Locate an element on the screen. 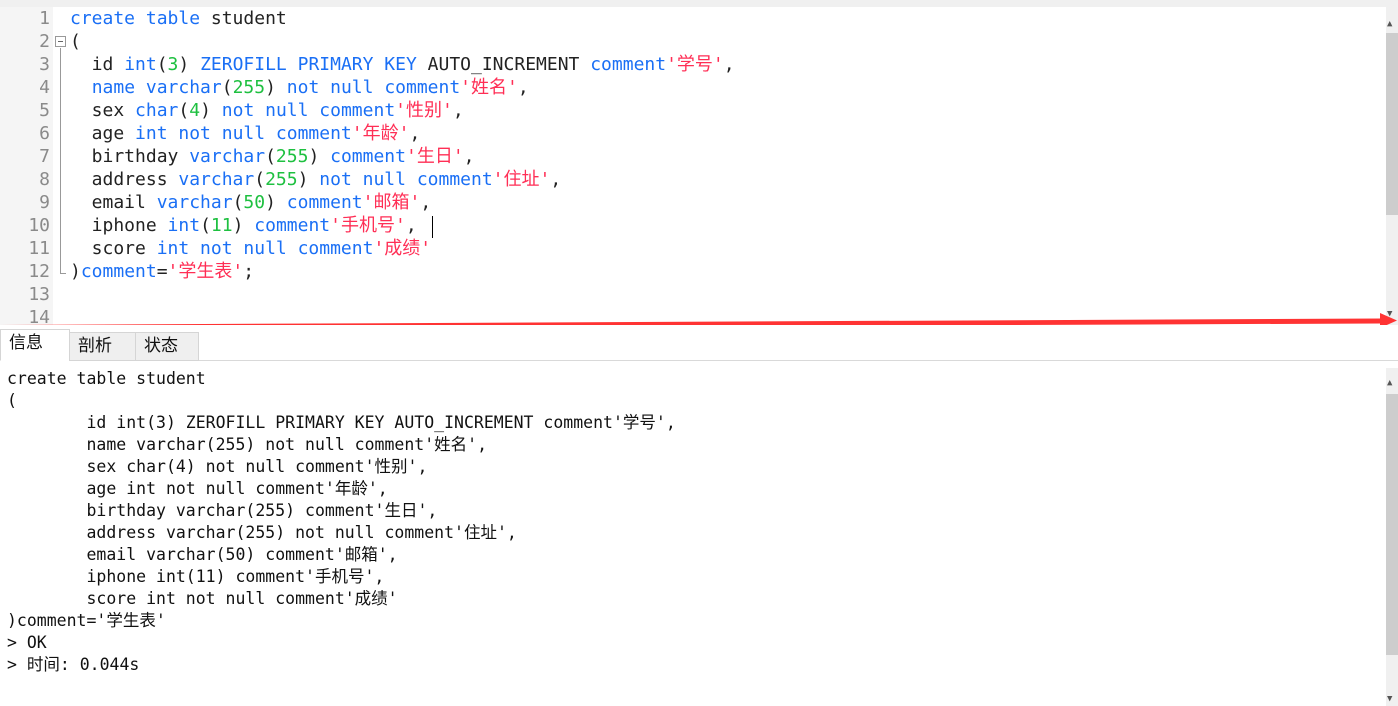 The width and height of the screenshot is (1398, 706). code-line: create table student is located at coordinates (178, 18).